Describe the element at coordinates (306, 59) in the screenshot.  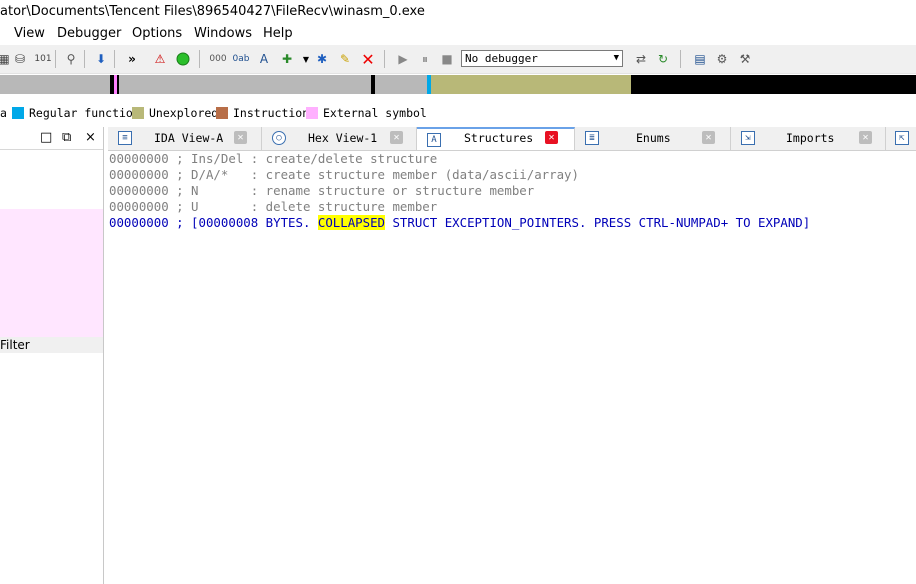
I see `dropdown-arrow-icon: ▼` at that location.